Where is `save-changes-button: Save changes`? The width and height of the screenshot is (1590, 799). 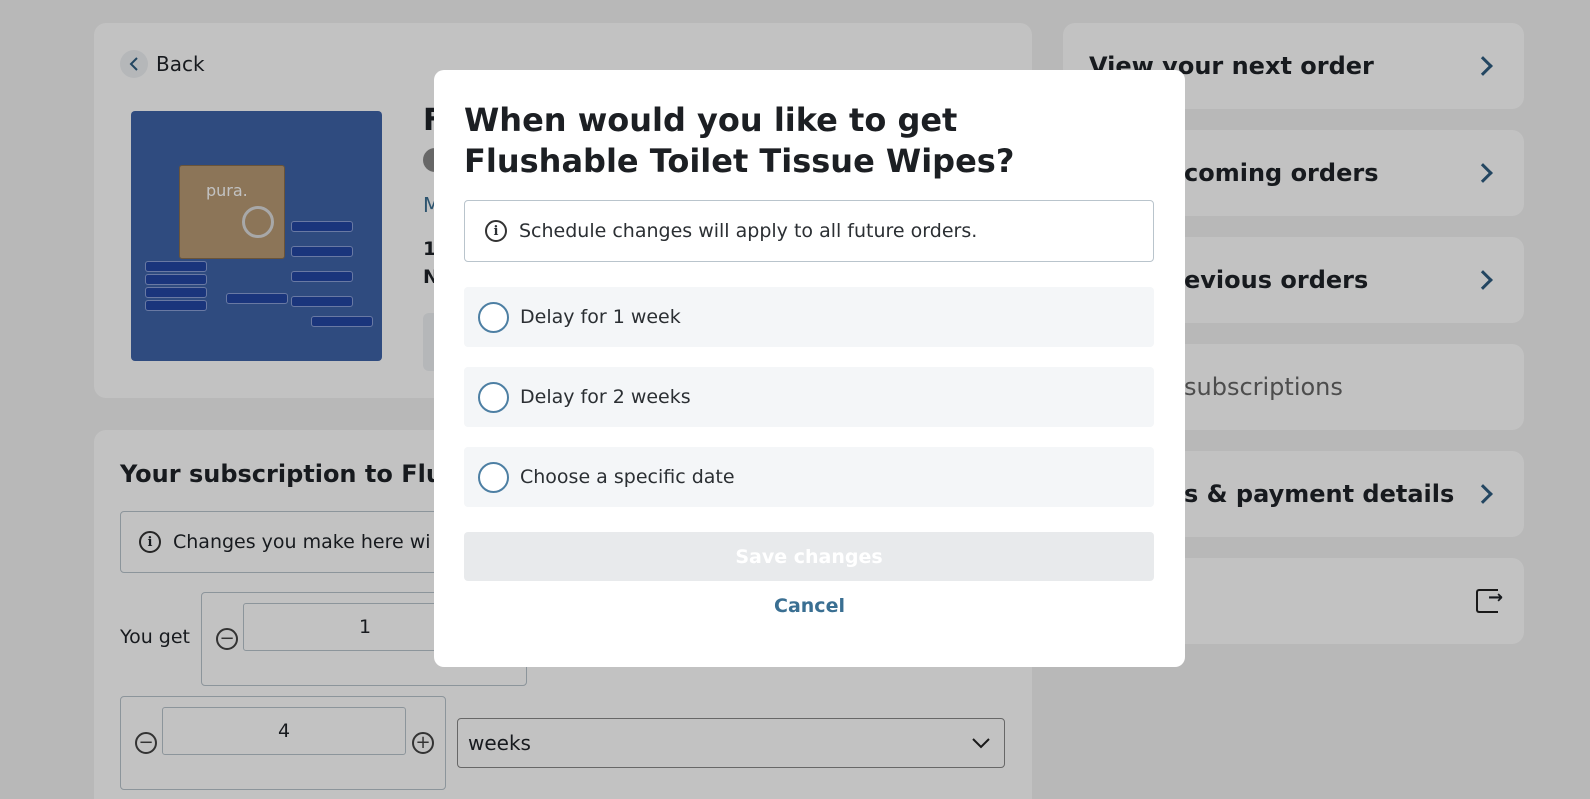 save-changes-button: Save changes is located at coordinates (809, 556).